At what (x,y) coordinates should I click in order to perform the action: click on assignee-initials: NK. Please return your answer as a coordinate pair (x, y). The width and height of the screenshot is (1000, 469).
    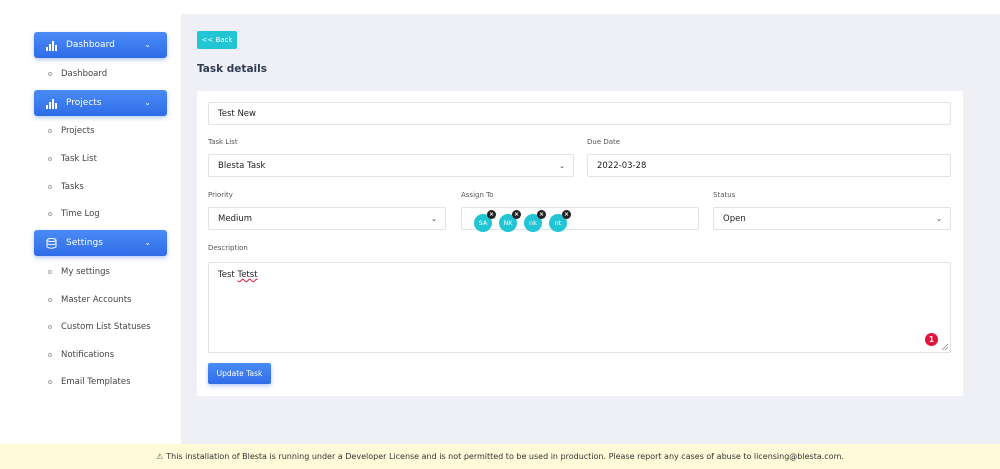
    Looking at the image, I should click on (508, 223).